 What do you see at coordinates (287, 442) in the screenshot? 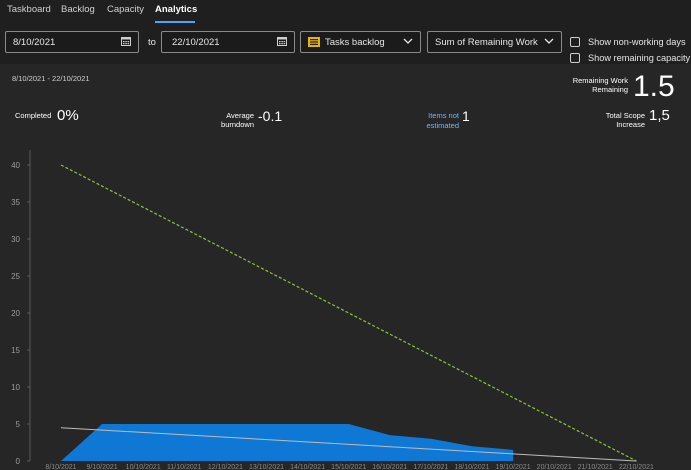
I see `remaining-work-area` at bounding box center [287, 442].